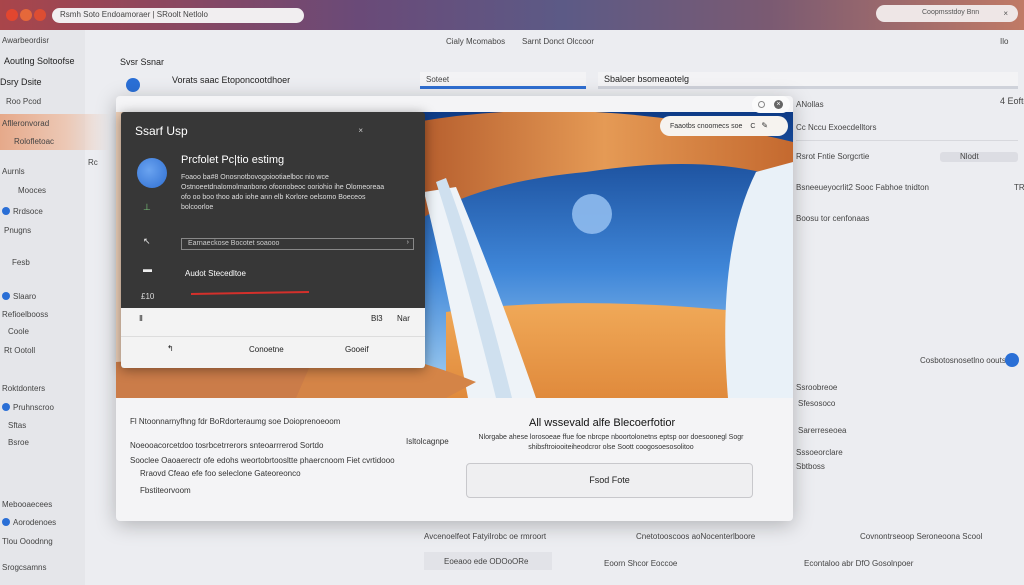  Describe the element at coordinates (21, 82) in the screenshot. I see `sidebar-item: Dsry Dsite` at that location.